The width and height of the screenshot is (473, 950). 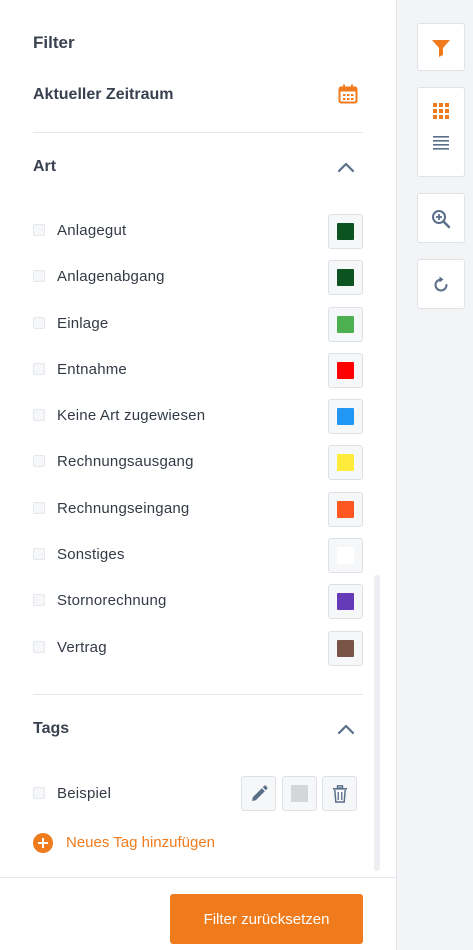 I want to click on period-row: Aktueller Zeitraum, so click(x=198, y=96).